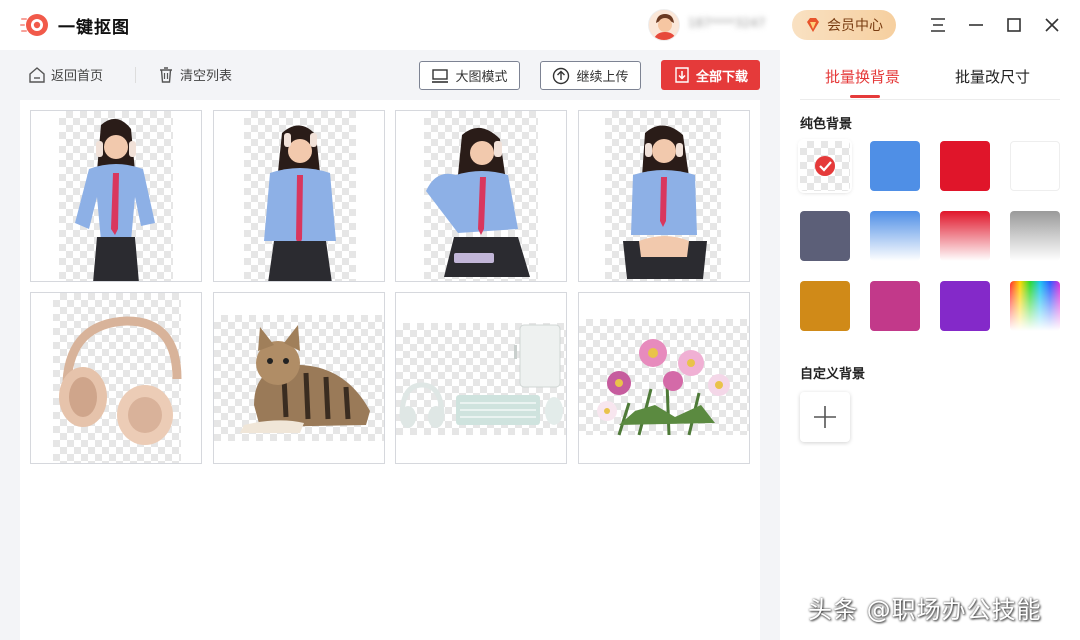 This screenshot has width=1080, height=640. Describe the element at coordinates (1014, 25) in the screenshot. I see `maximize-icon` at that location.